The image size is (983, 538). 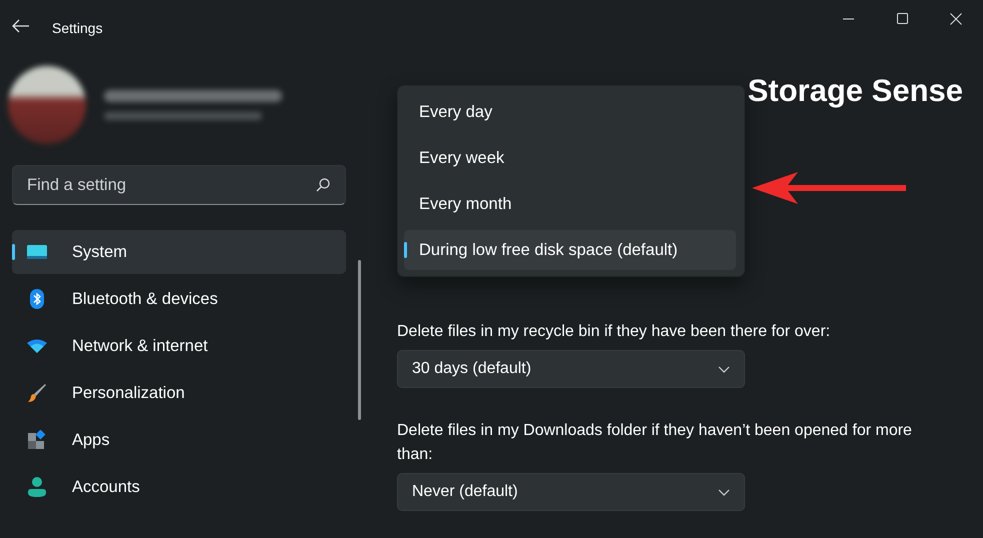 What do you see at coordinates (614, 332) in the screenshot?
I see `setting-label: Delete files in my recycle bin if they have been there for over:` at bounding box center [614, 332].